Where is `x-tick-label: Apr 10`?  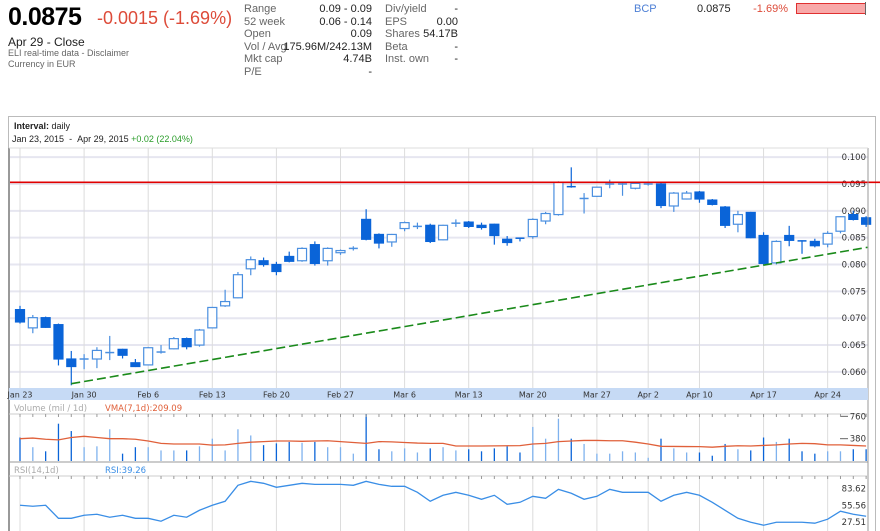 x-tick-label: Apr 10 is located at coordinates (699, 395).